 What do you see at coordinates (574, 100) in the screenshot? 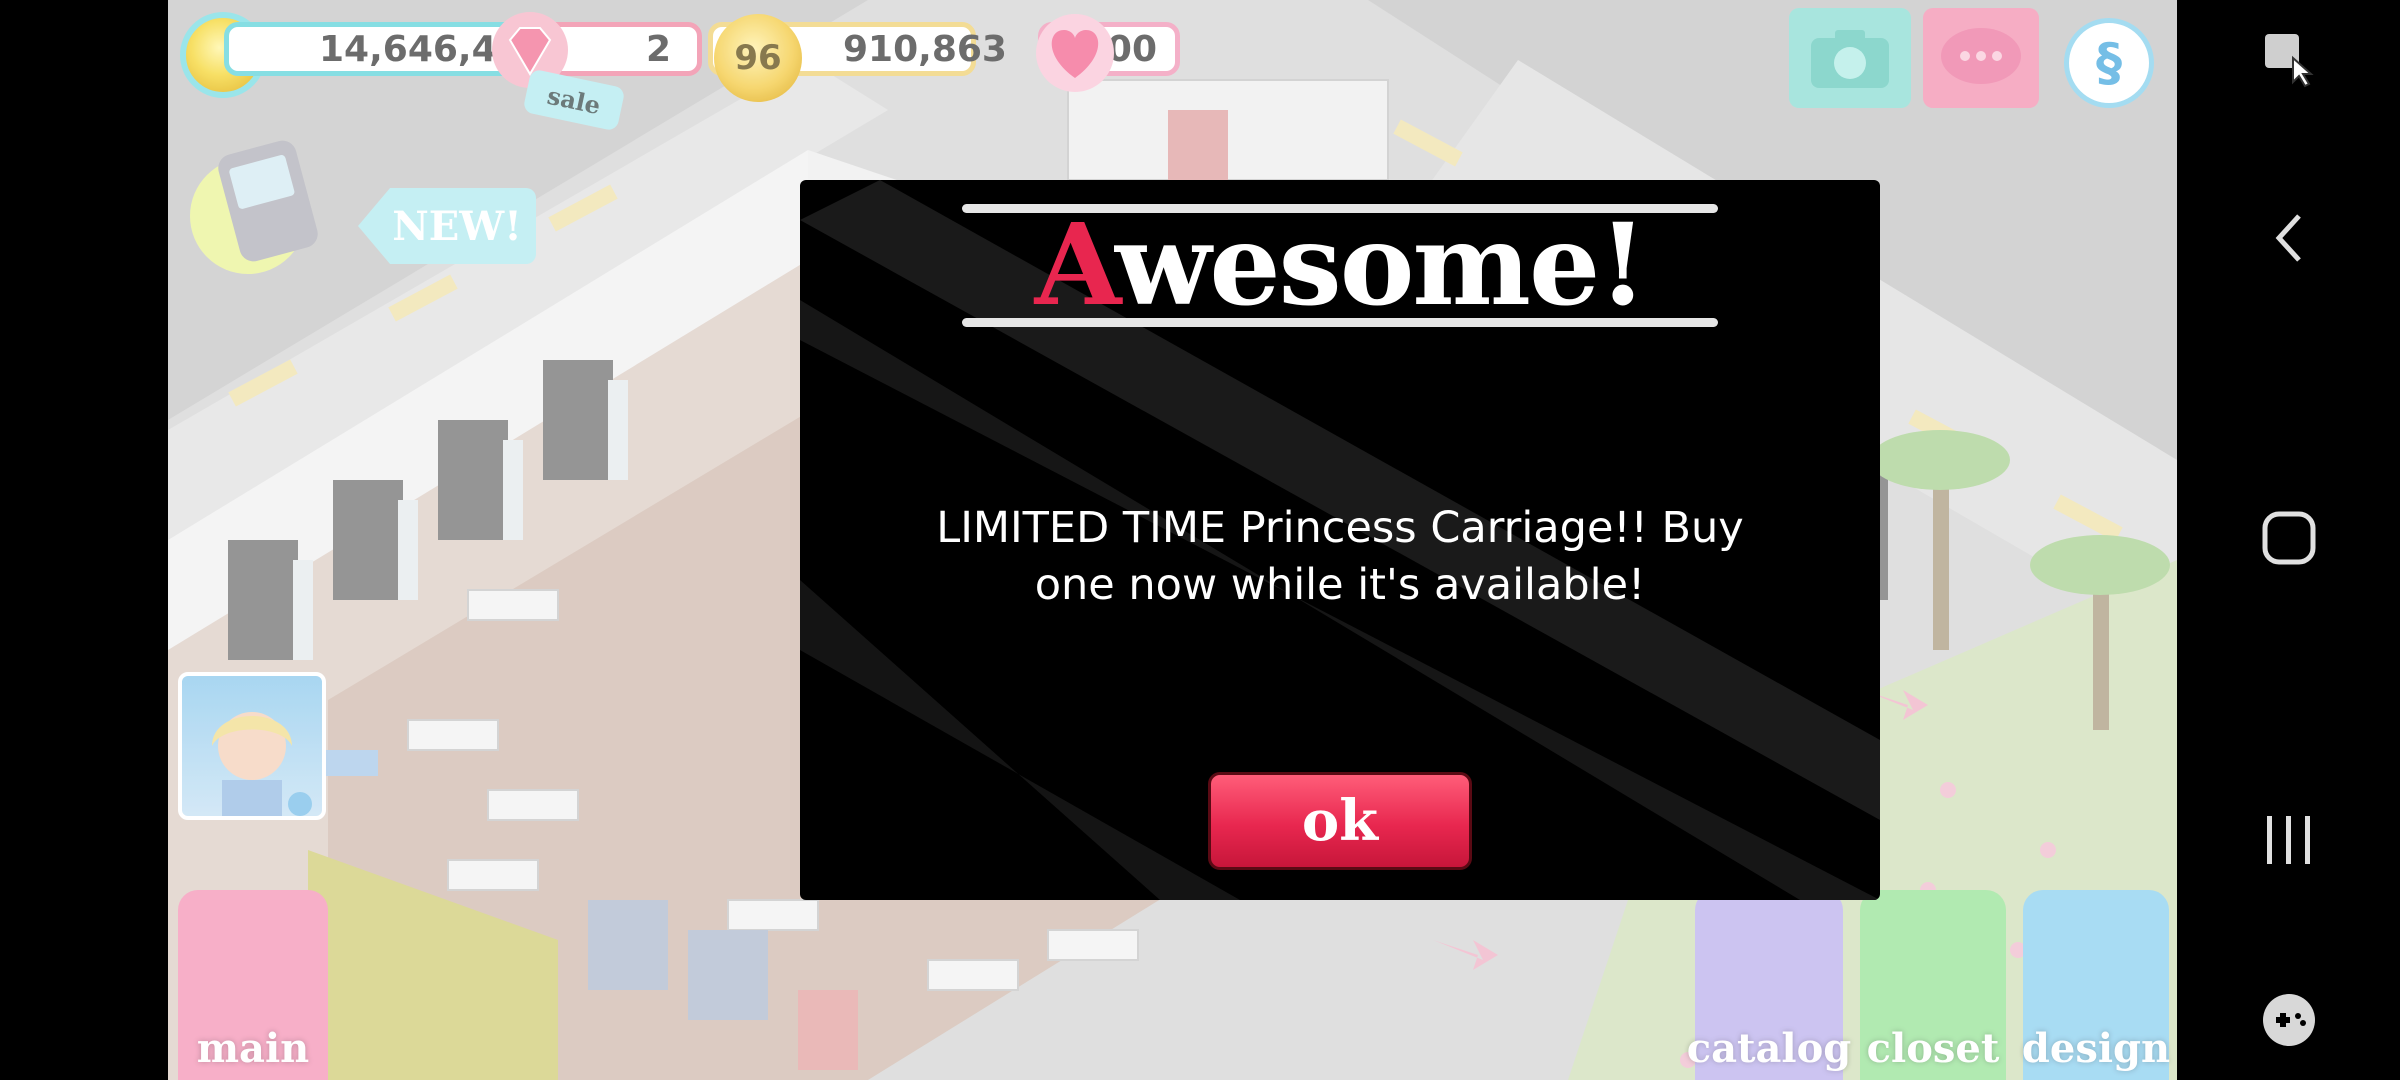
I see `sale-label: sale` at bounding box center [574, 100].